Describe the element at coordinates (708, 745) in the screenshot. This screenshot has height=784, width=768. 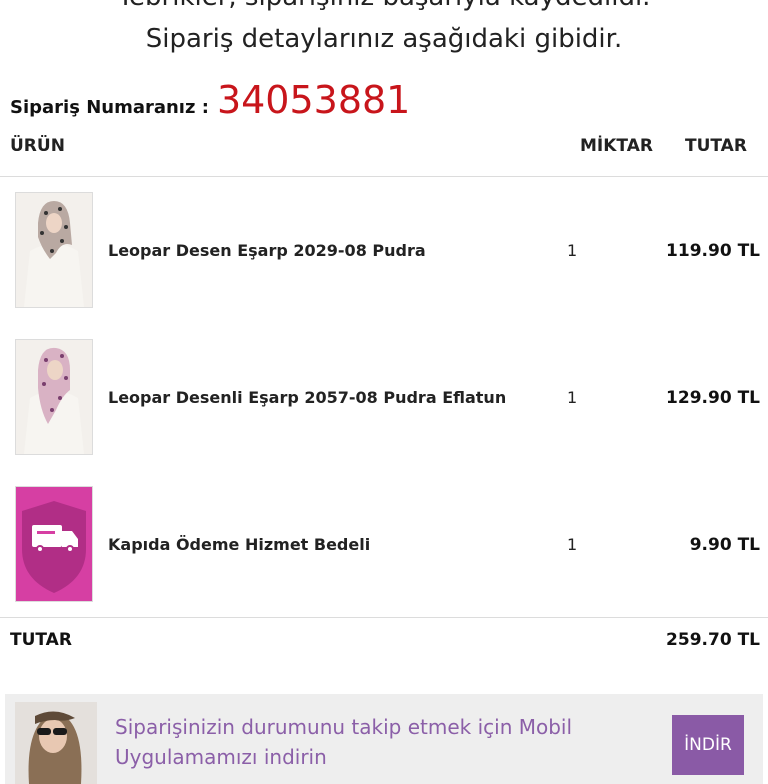
I see `download-button: İNDİR` at that location.